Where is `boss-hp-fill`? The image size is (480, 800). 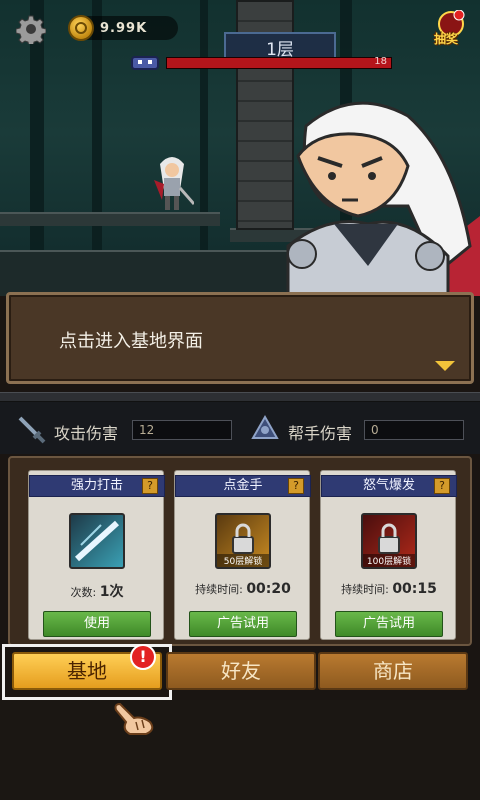 boss-hp-fill is located at coordinates (279, 63).